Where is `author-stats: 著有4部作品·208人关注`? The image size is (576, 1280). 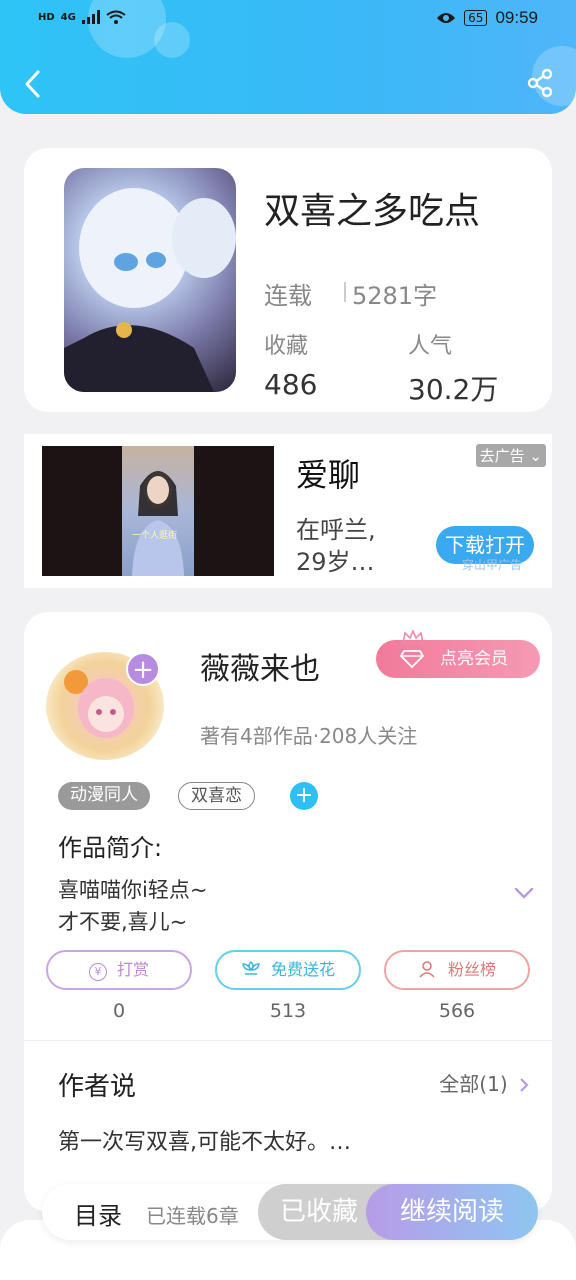
author-stats: 著有4部作品·208人关注 is located at coordinates (309, 736).